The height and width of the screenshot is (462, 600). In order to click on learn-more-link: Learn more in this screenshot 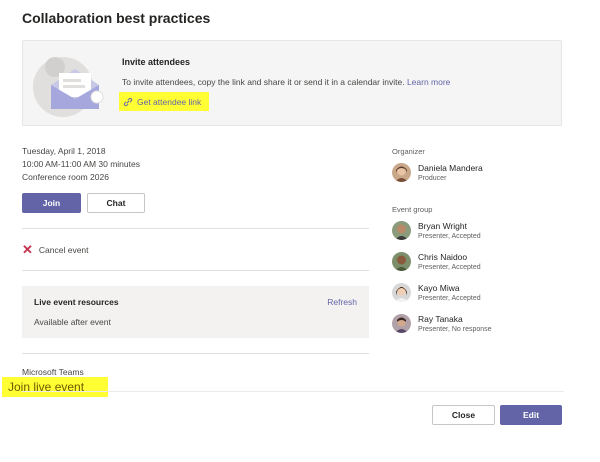, I will do `click(428, 82)`.